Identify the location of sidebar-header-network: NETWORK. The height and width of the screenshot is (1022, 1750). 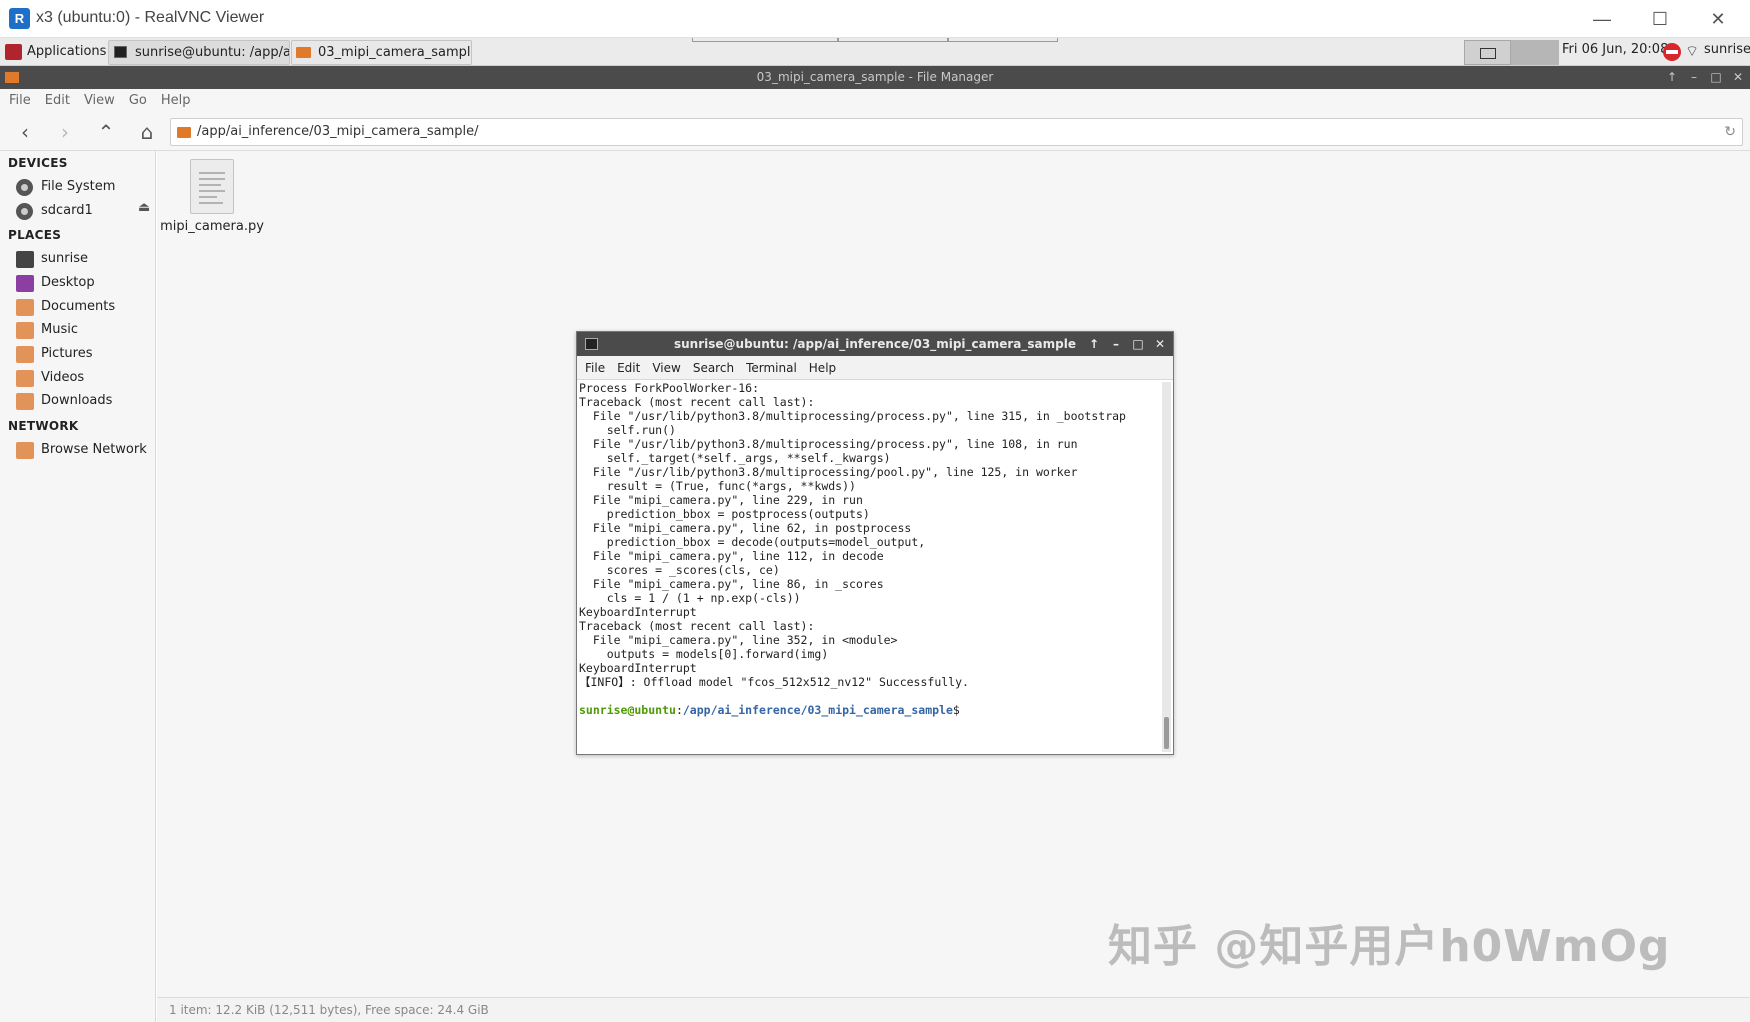
(43, 426).